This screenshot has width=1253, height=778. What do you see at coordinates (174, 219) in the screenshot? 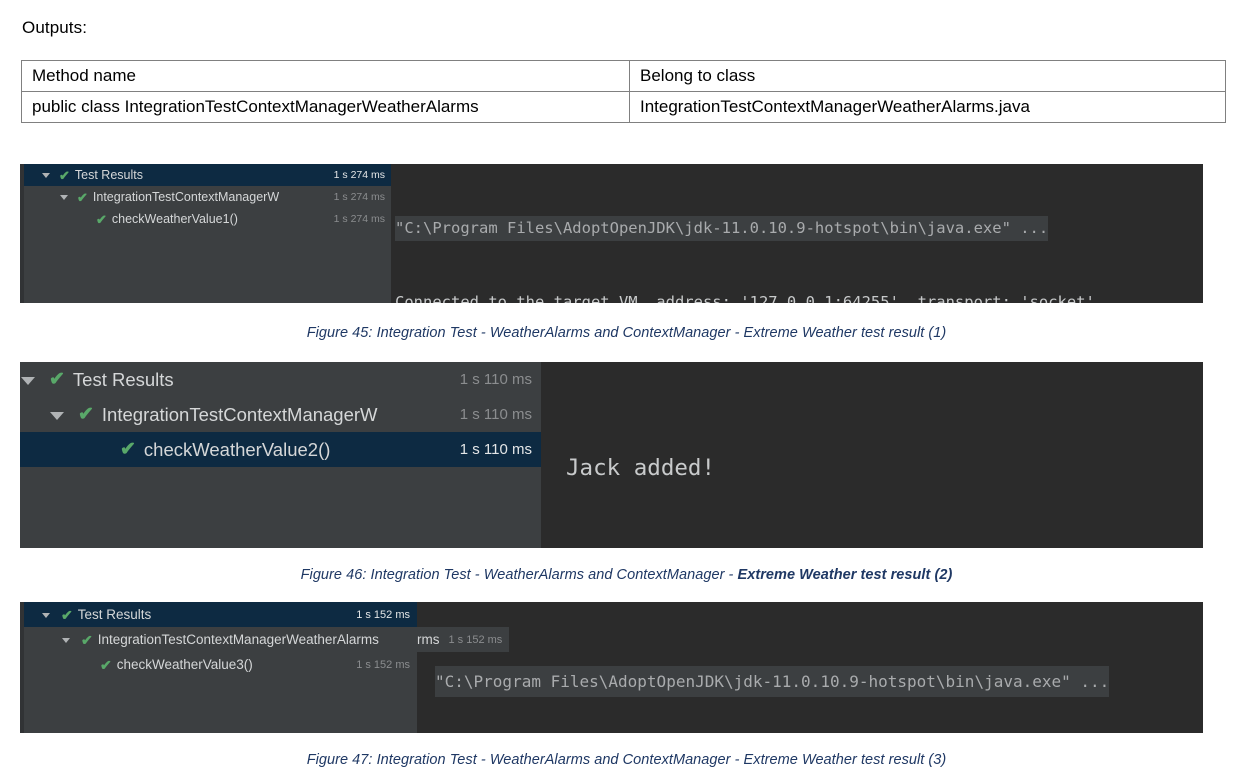
I see `tree-row-label: checkWeatherValue1()` at bounding box center [174, 219].